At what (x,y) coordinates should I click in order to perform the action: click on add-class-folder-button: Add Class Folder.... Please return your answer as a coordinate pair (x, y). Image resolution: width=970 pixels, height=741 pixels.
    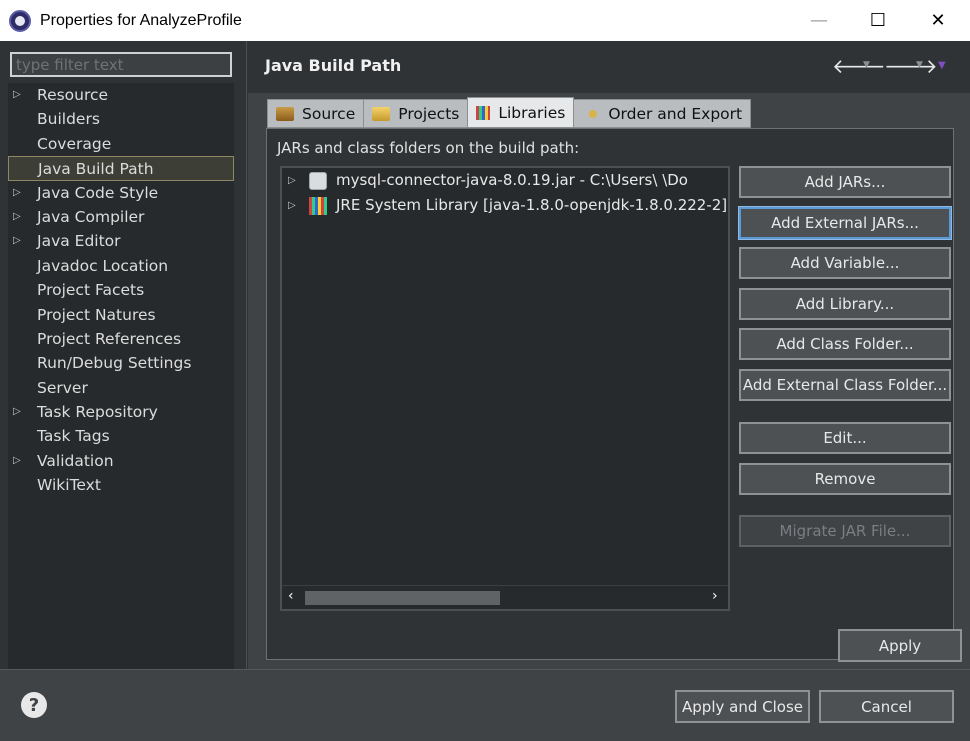
    Looking at the image, I should click on (845, 344).